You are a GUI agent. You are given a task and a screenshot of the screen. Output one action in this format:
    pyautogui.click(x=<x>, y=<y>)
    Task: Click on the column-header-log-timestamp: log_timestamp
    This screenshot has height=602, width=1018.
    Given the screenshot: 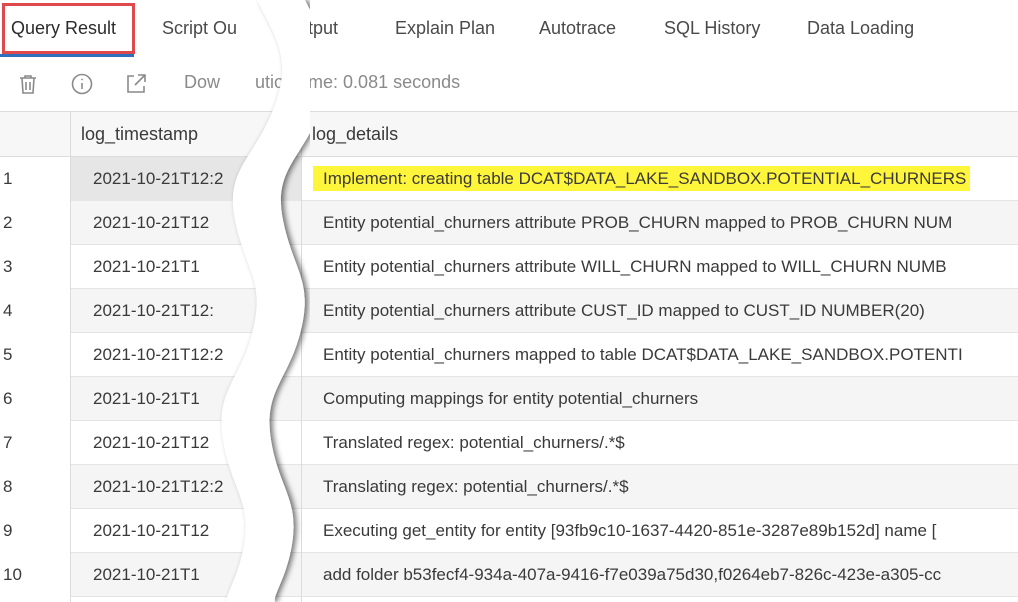 What is the action you would take?
    pyautogui.click(x=134, y=134)
    